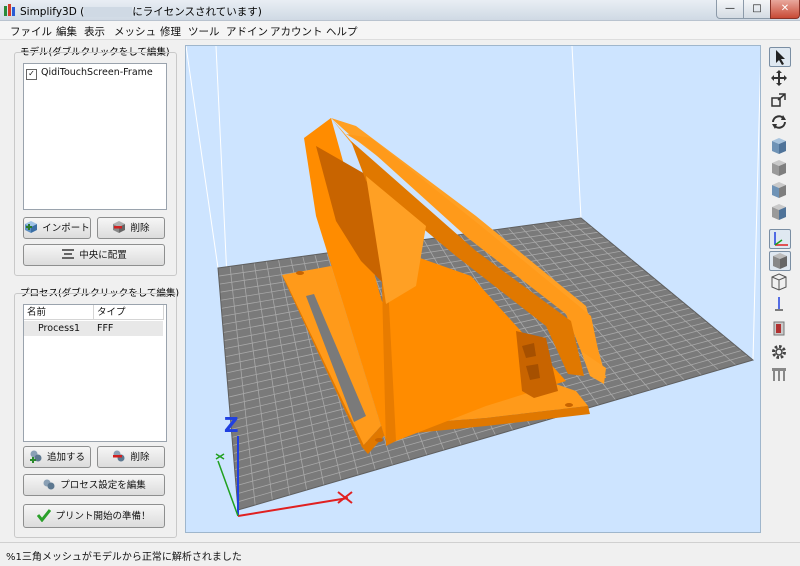 The image size is (800, 566). I want to click on maximize-button: □, so click(757, 9).